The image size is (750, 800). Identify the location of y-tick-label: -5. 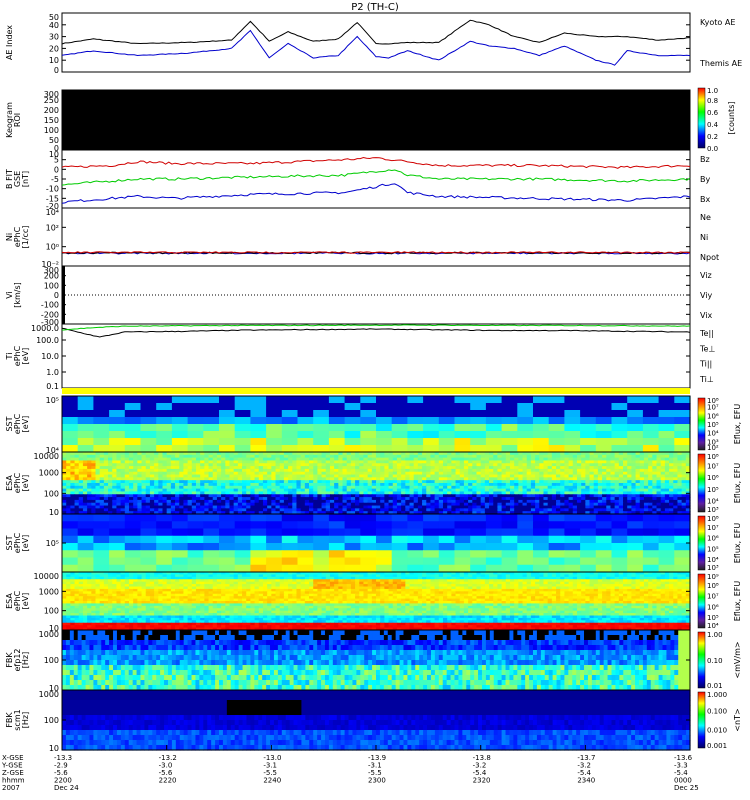
(55, 179).